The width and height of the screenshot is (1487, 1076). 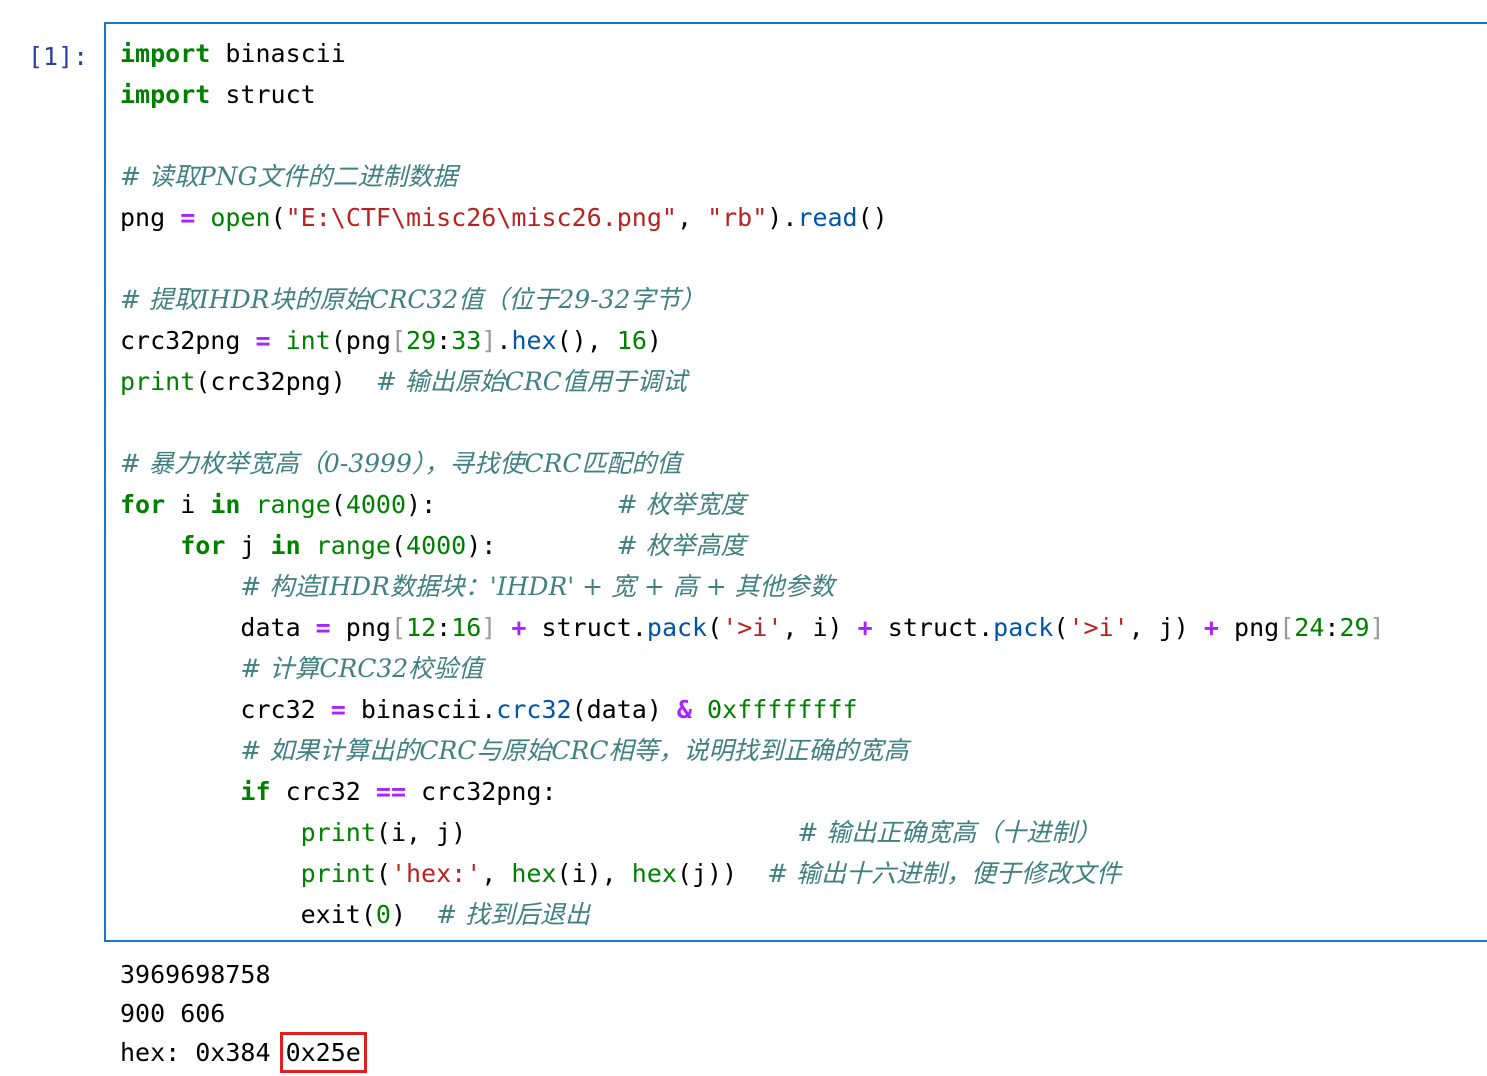 I want to click on code-text: (j)), so click(x=722, y=873).